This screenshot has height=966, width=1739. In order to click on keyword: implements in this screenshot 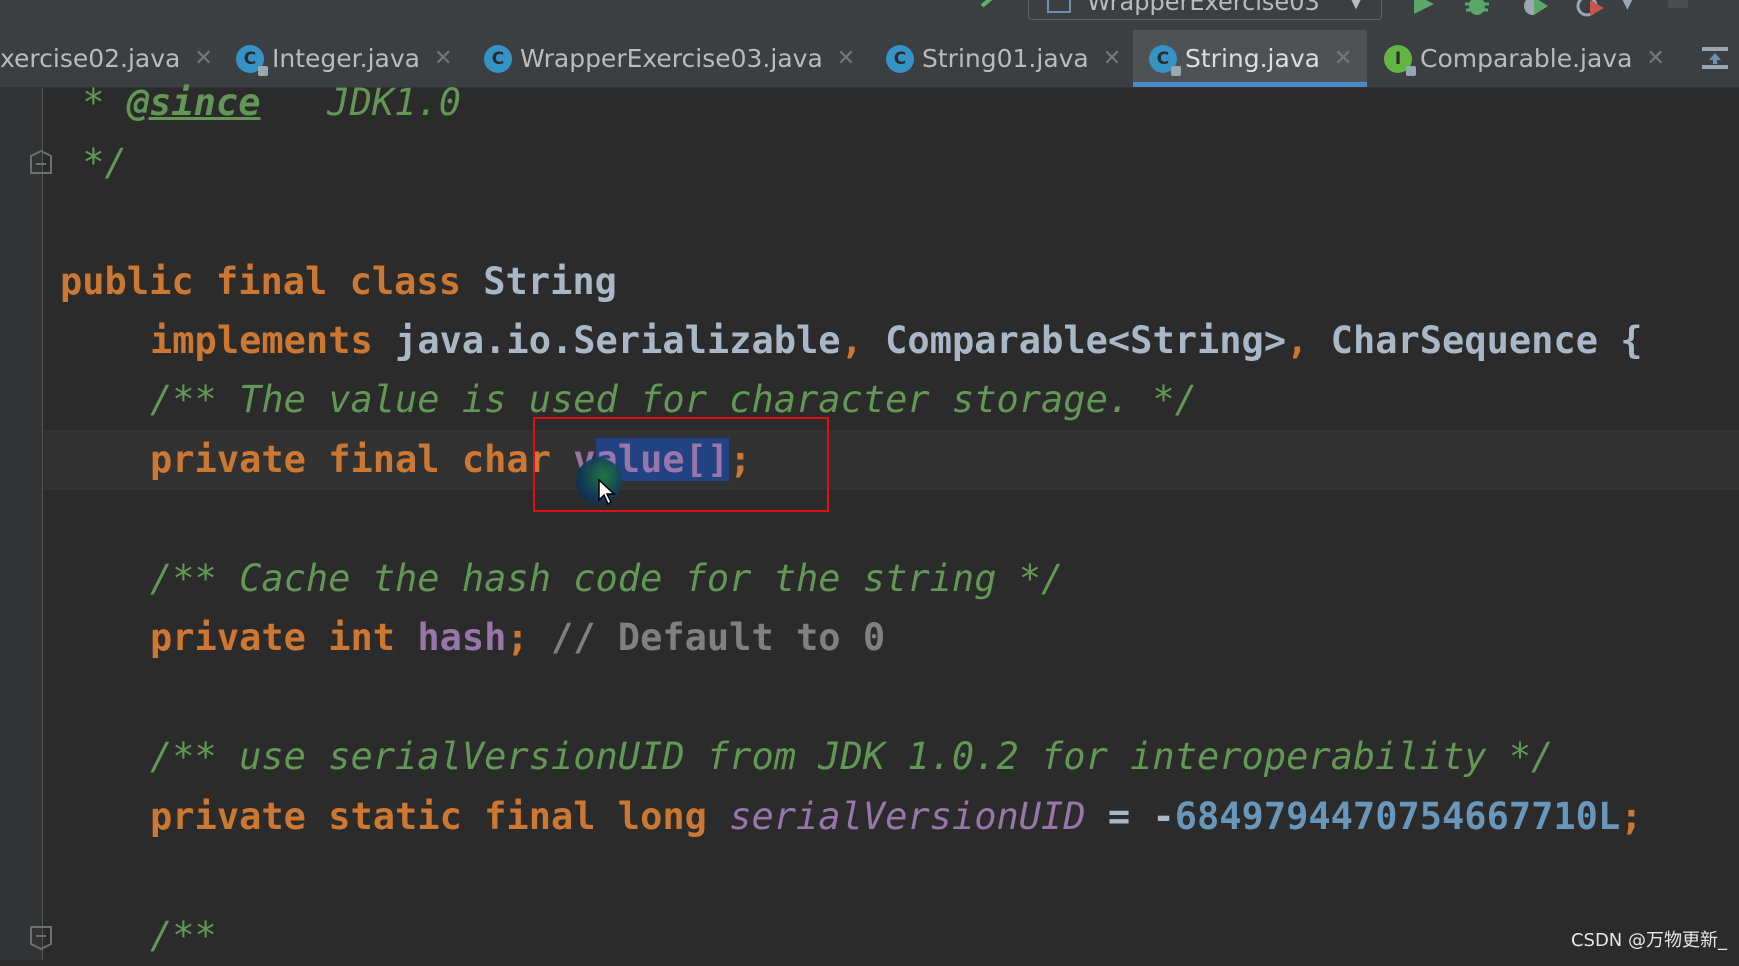, I will do `click(273, 340)`.